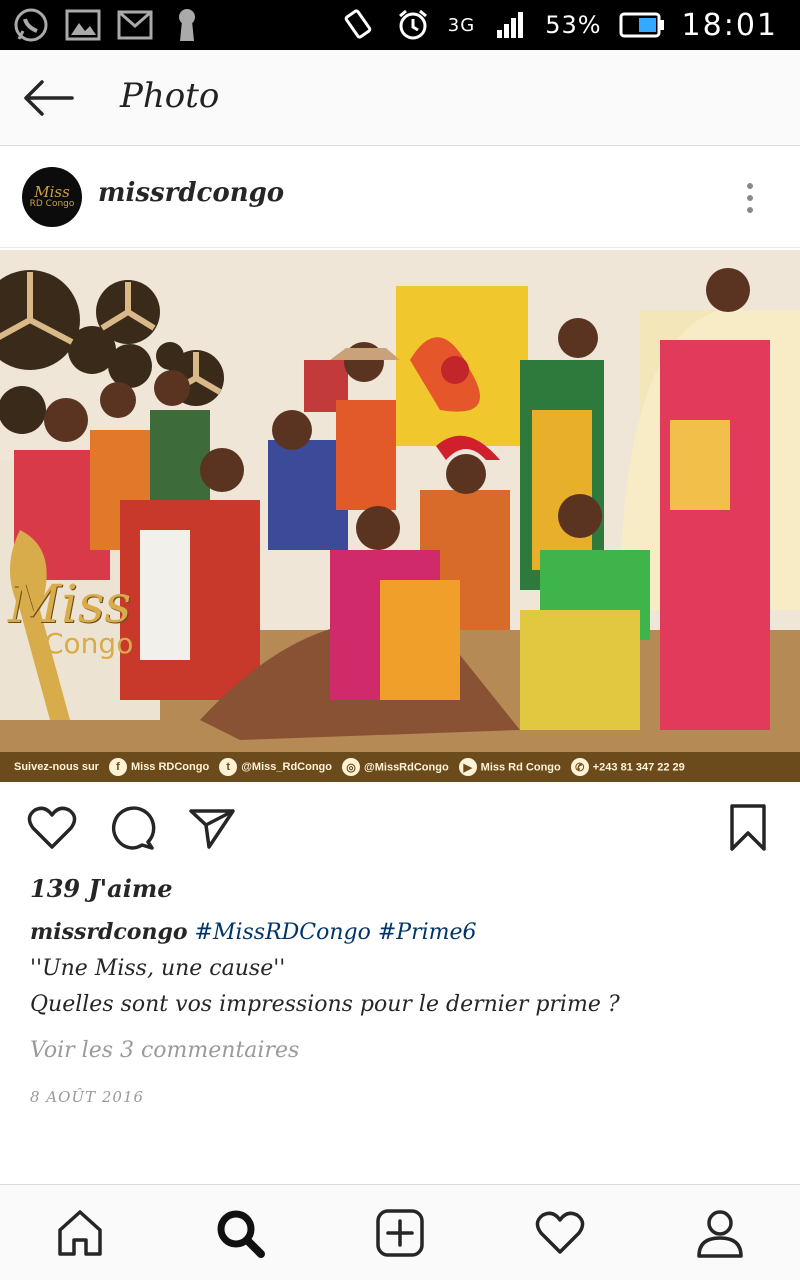 This screenshot has height=1280, width=800. What do you see at coordinates (579, 767) in the screenshot?
I see `phone-icon: ✆` at bounding box center [579, 767].